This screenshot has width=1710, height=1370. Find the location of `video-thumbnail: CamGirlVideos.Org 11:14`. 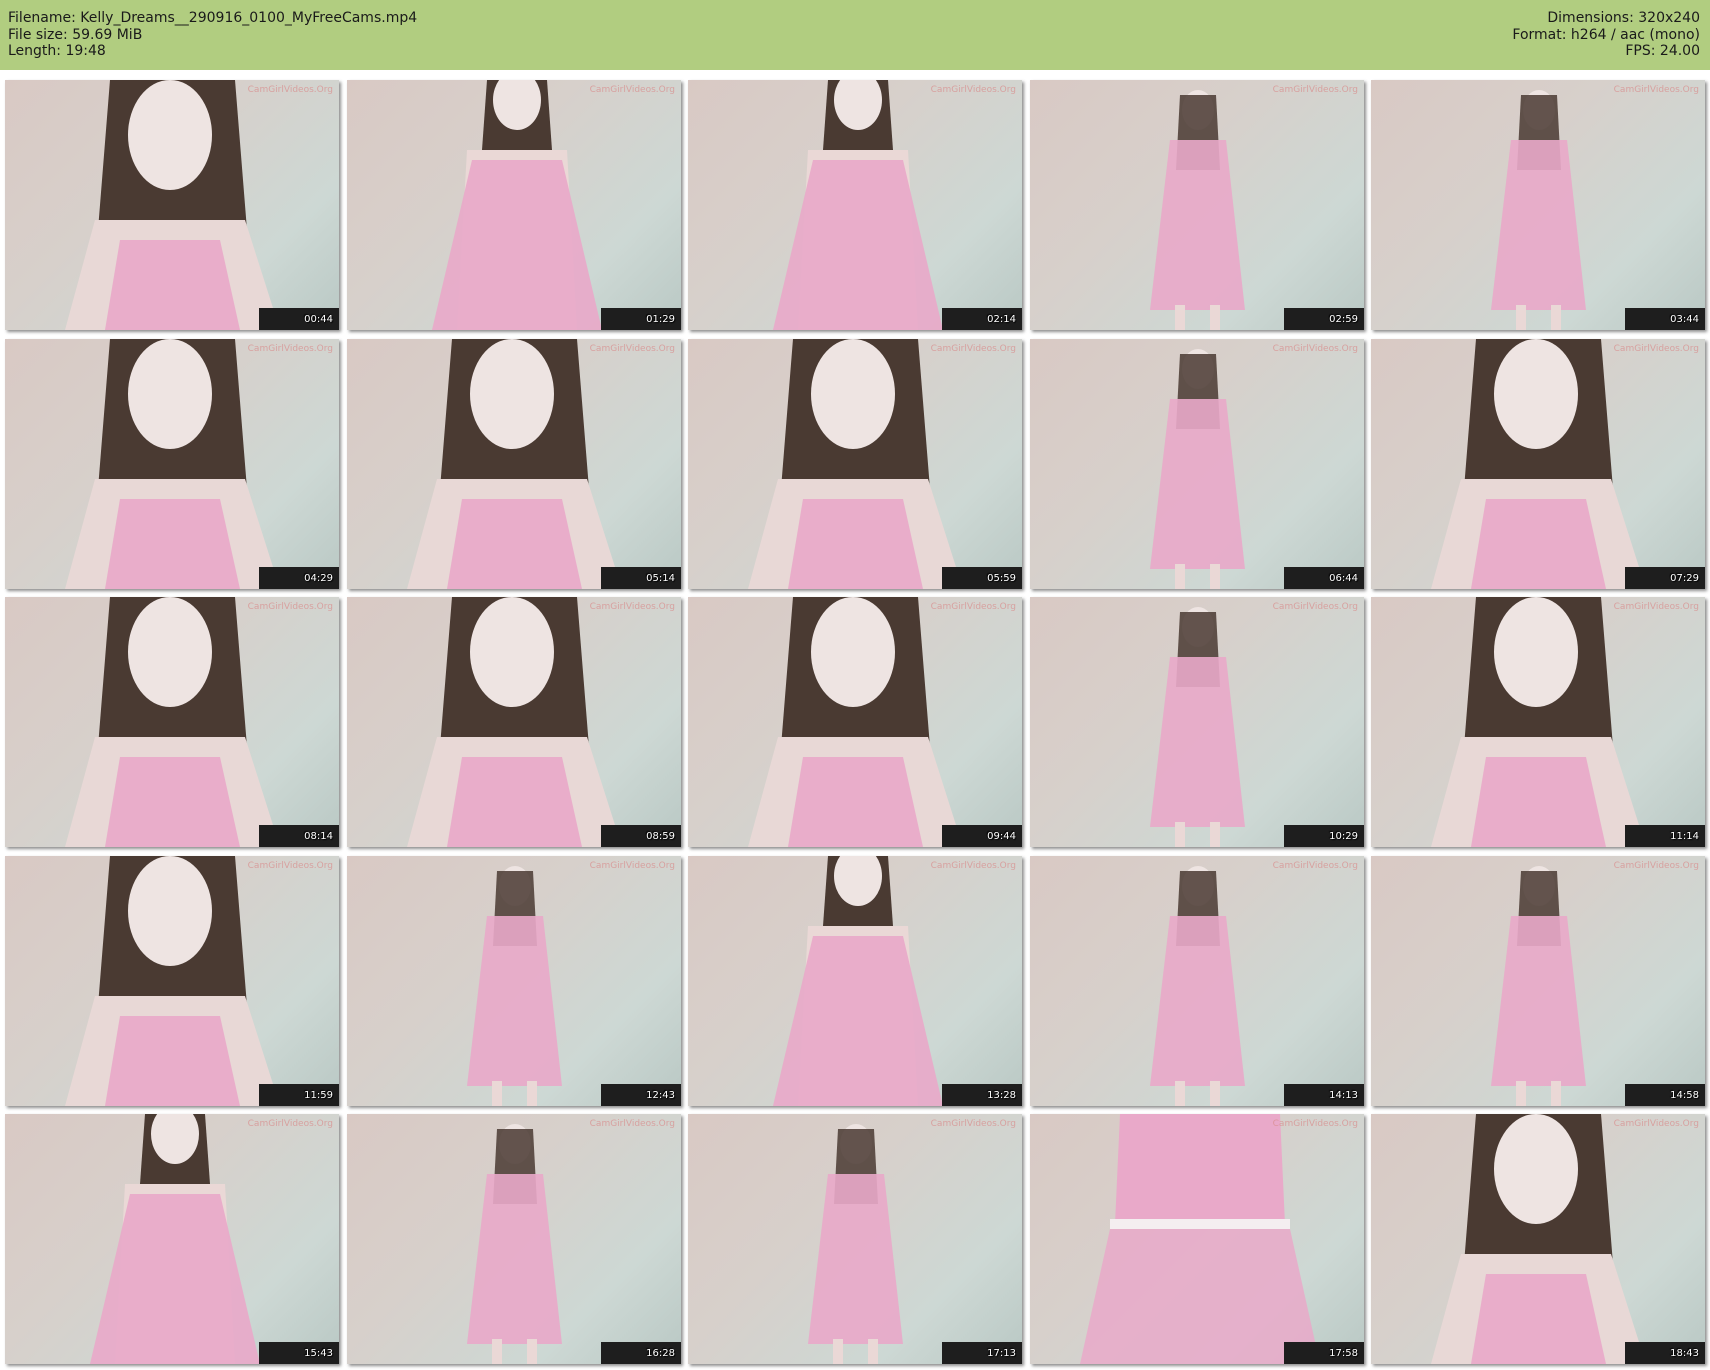

video-thumbnail: CamGirlVideos.Org 11:14 is located at coordinates (1538, 722).